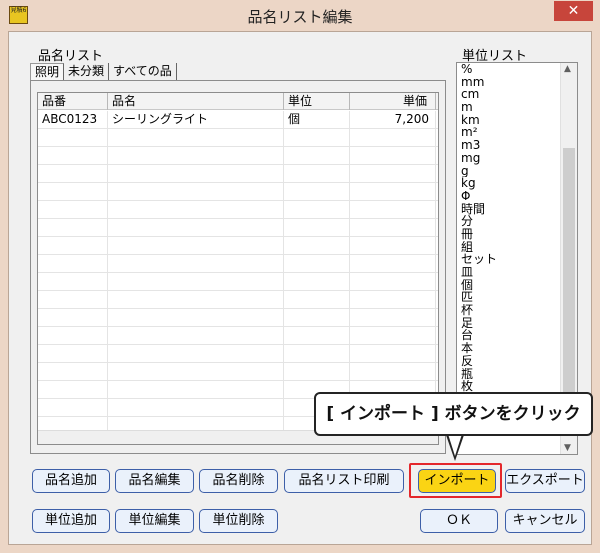 The image size is (600, 553). Describe the element at coordinates (509, 310) in the screenshot. I see `unit-list-item: 杯` at that location.